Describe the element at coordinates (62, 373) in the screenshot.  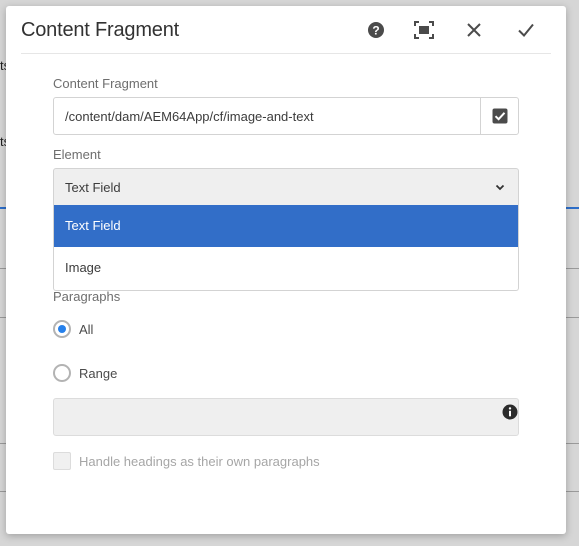
I see `radio-range-button` at that location.